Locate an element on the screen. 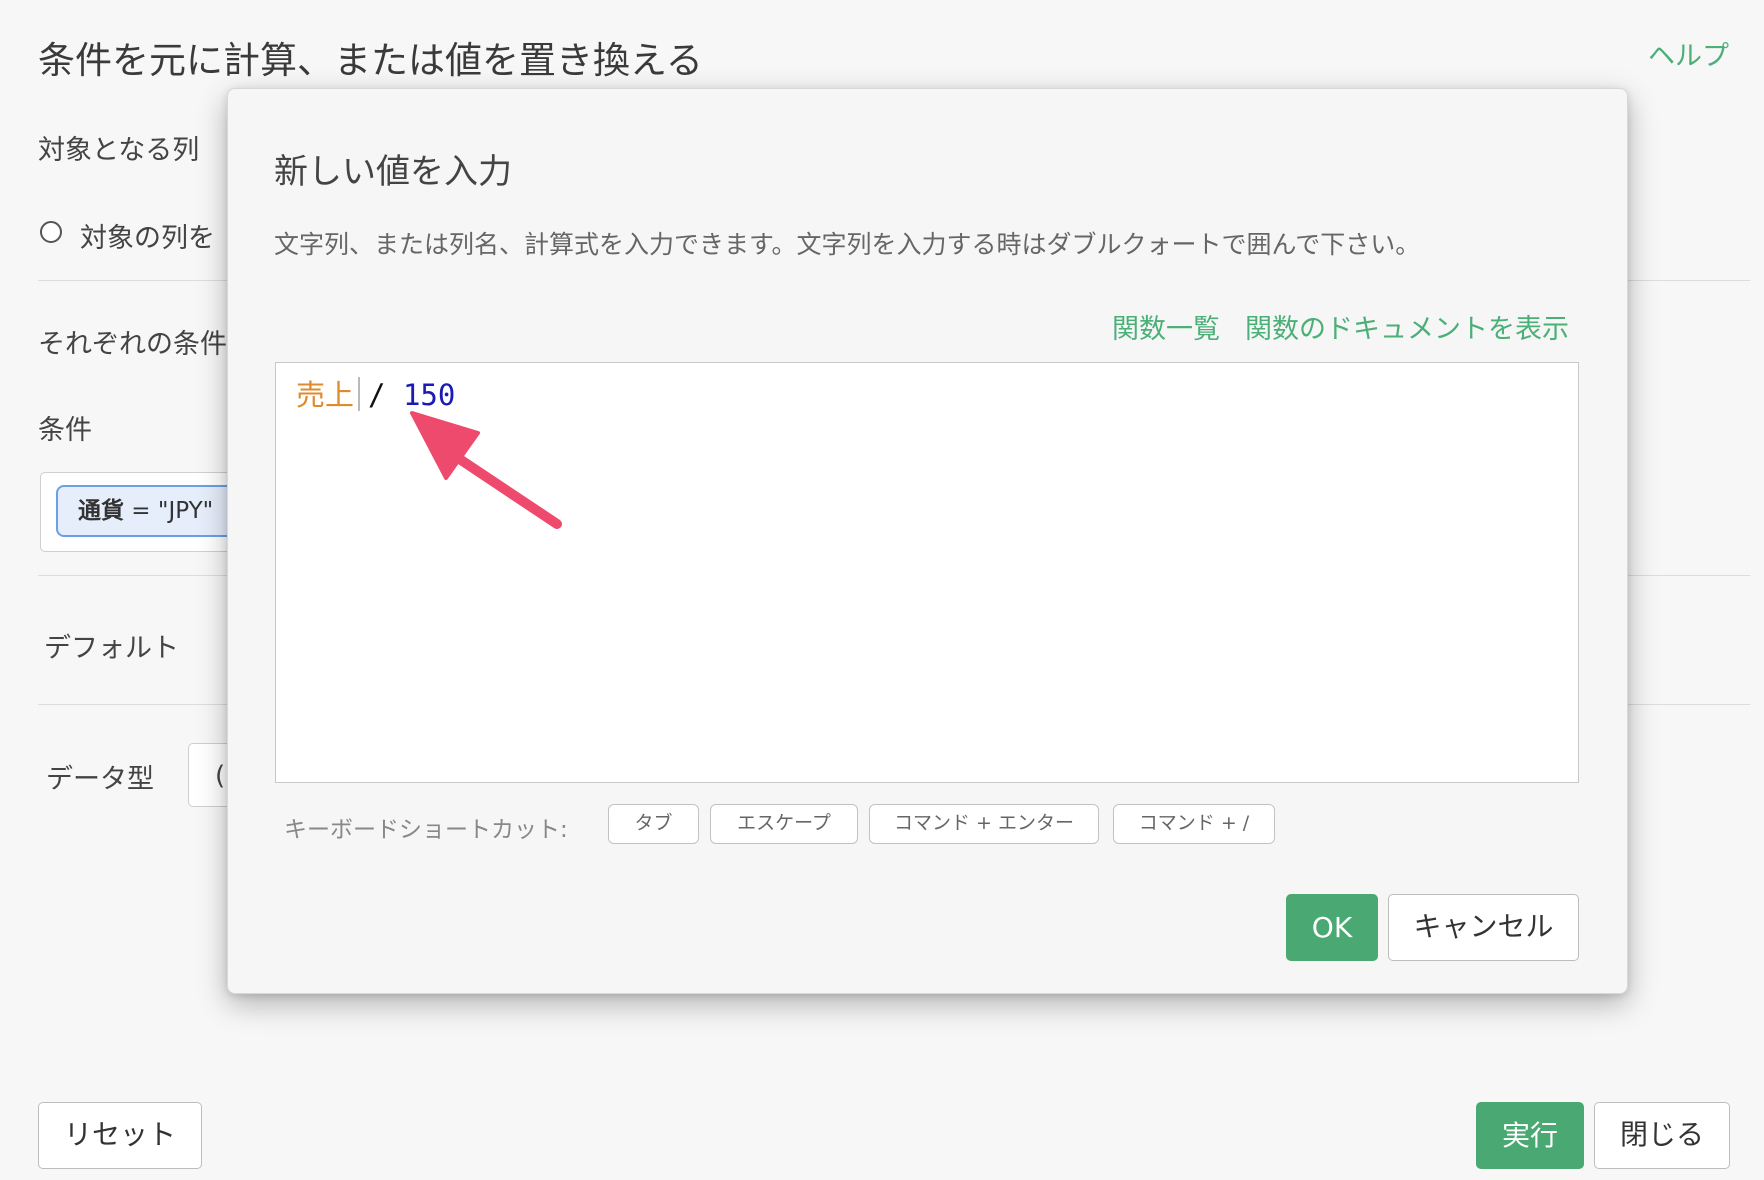  function-docs-link: 関数のドキュメントを表示 is located at coordinates (1407, 326).